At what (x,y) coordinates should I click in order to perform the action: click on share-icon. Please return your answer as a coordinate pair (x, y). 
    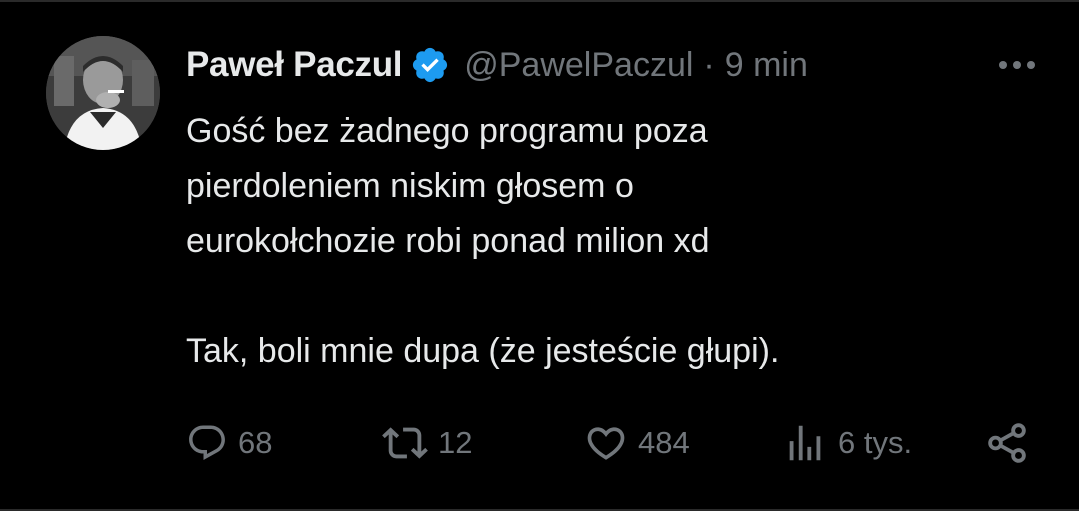
    Looking at the image, I should click on (1007, 443).